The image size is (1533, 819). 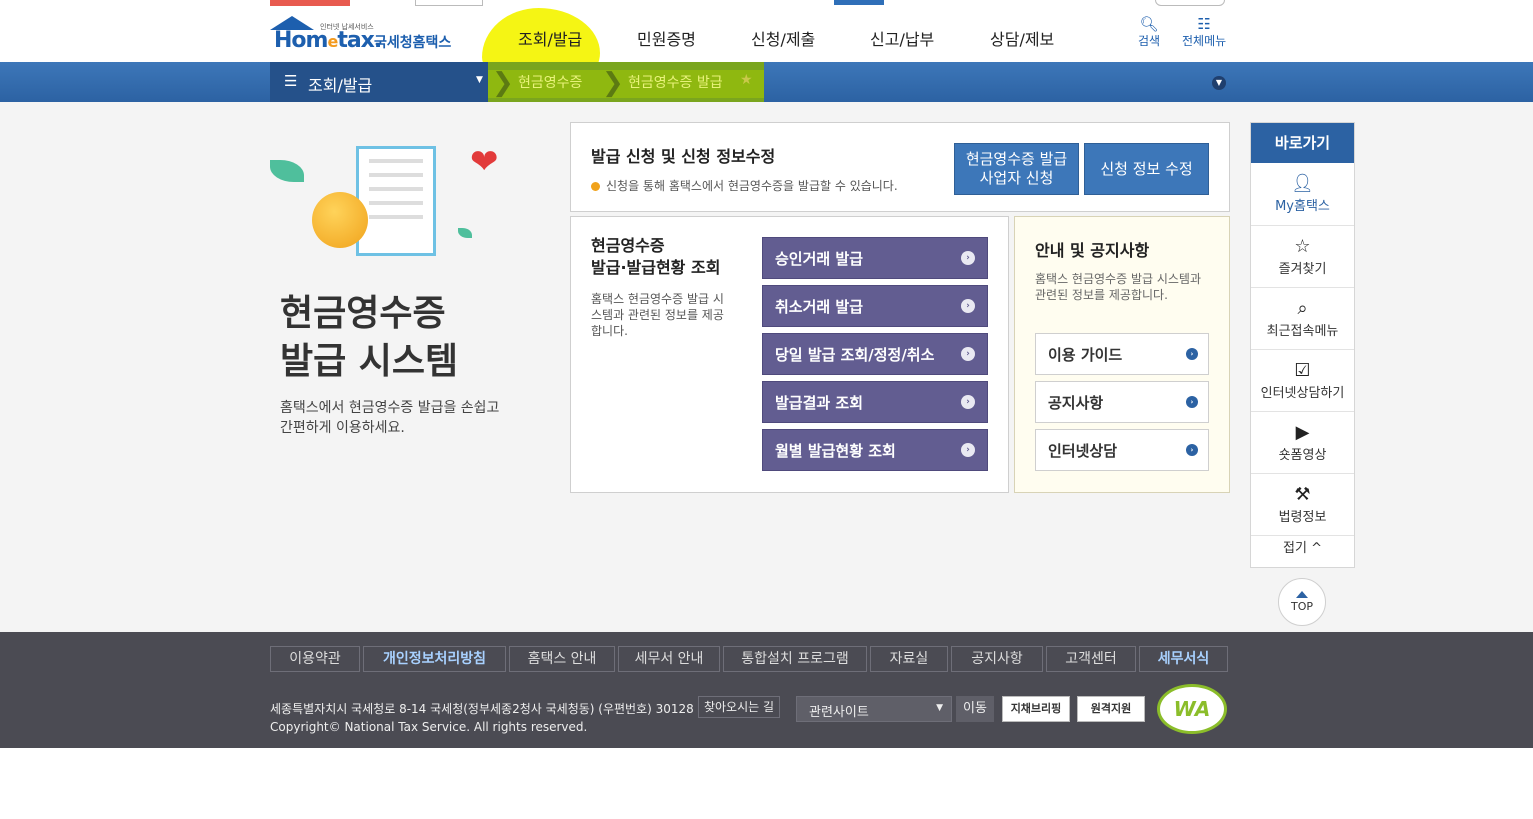 I want to click on gnb-civil-certificate: 민원증명, so click(x=666, y=38).